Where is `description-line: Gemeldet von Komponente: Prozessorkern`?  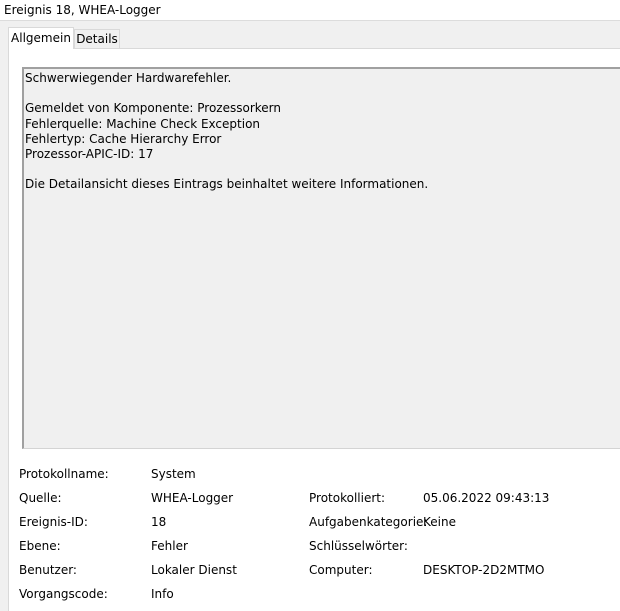 description-line: Gemeldet von Komponente: Prozessorkern is located at coordinates (153, 108).